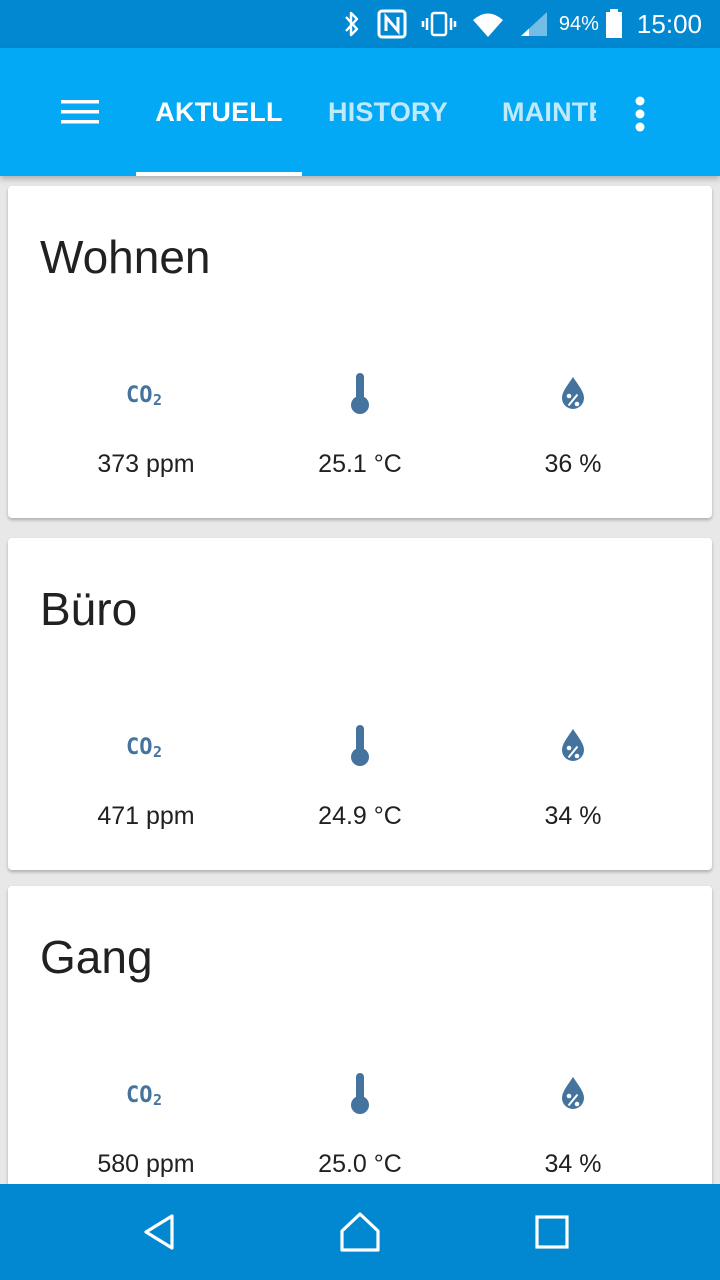 Image resolution: width=720 pixels, height=1280 pixels. I want to click on co2-sensor: CO 2 471 ppm, so click(146, 778).